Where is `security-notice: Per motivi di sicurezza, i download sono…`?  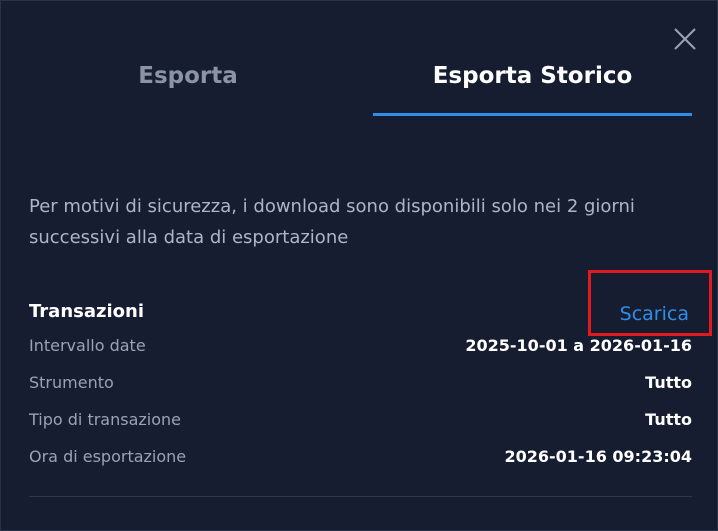
security-notice: Per motivi di sicurezza, i download sono… is located at coordinates (332, 222).